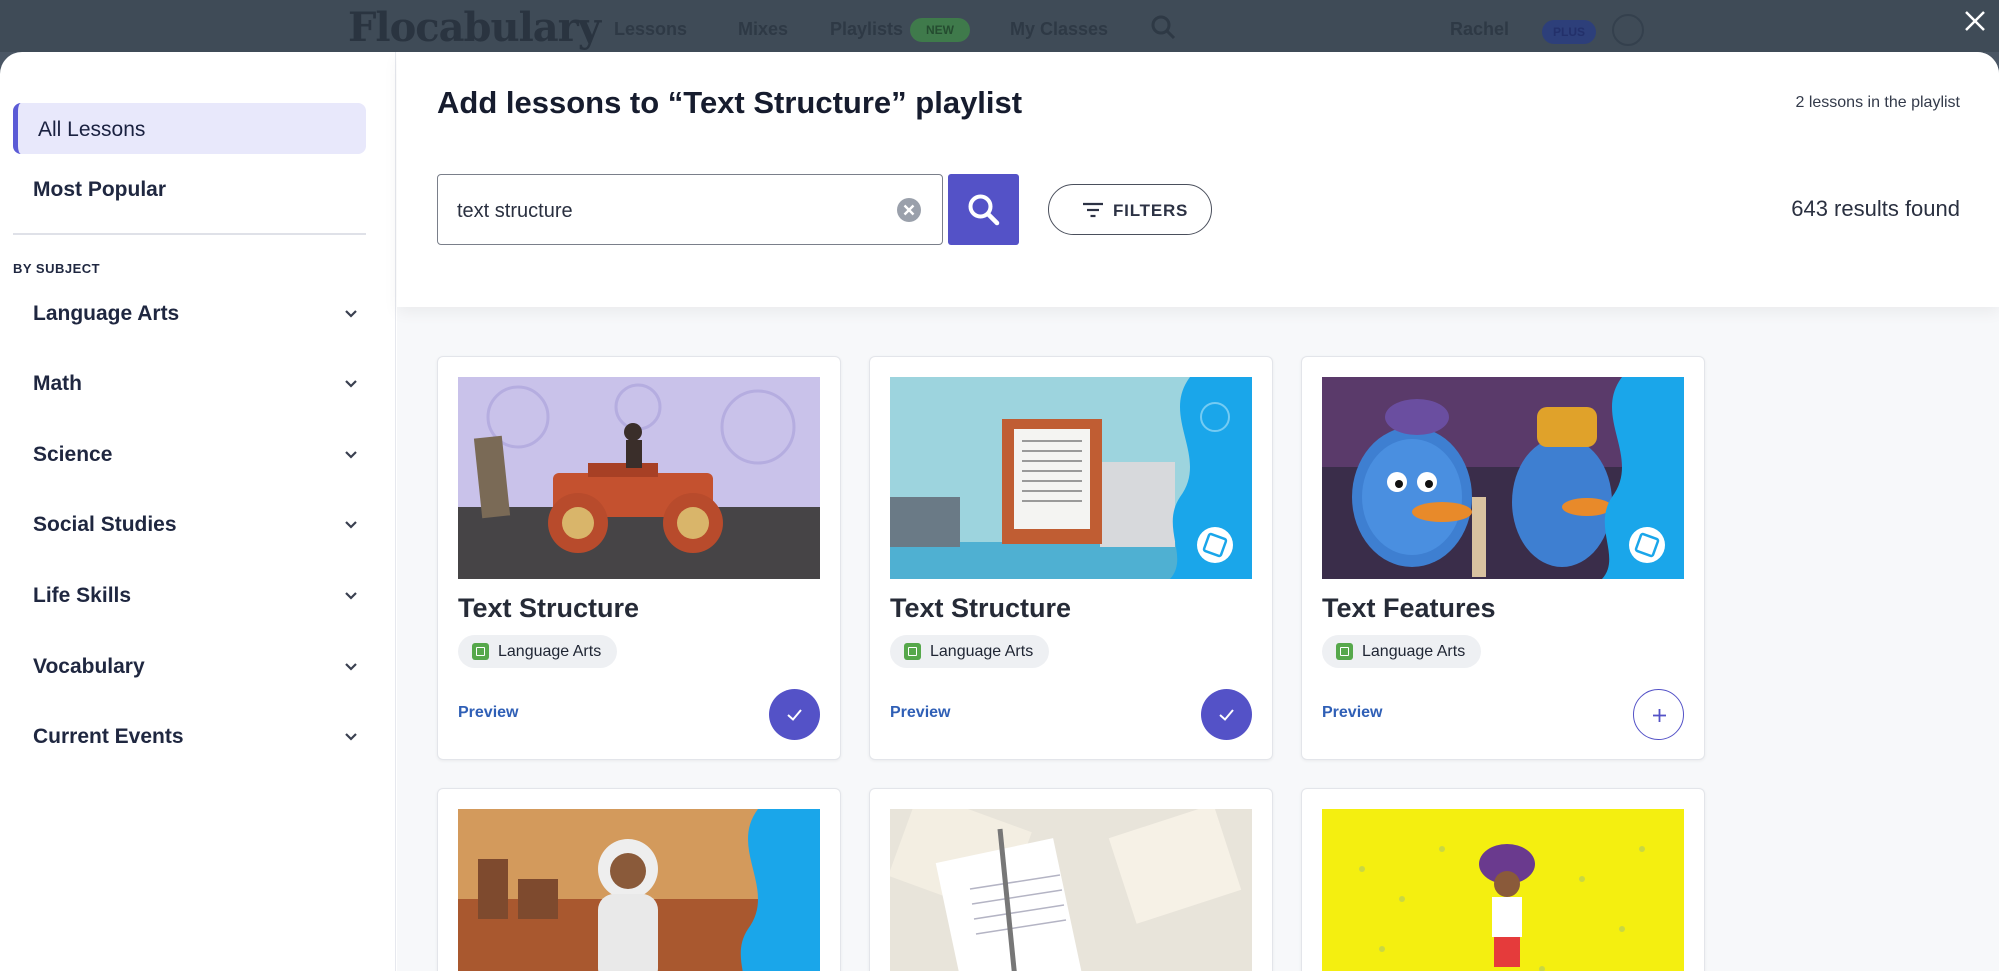  What do you see at coordinates (1409, 608) in the screenshot?
I see `lesson-title: Text Features` at bounding box center [1409, 608].